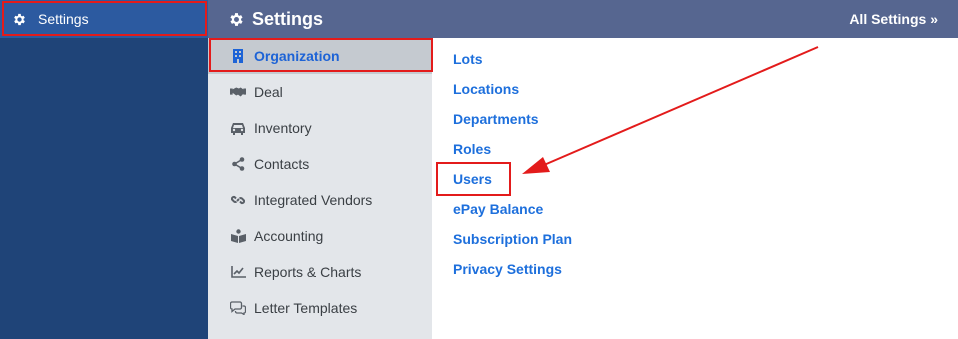 The width and height of the screenshot is (958, 339). I want to click on highlight-users-annotation, so click(473, 179).